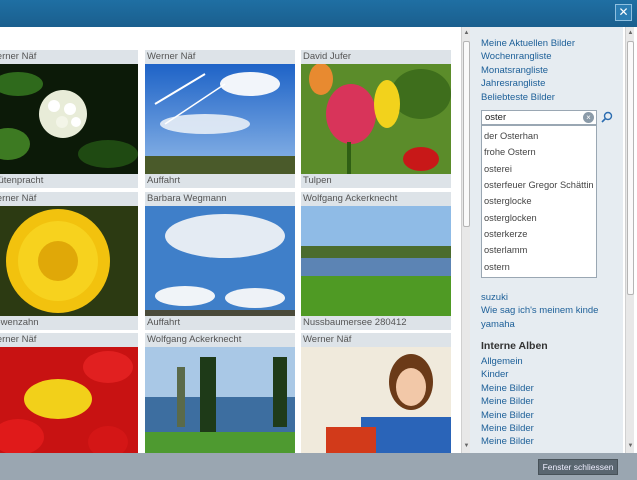  Describe the element at coordinates (623, 12) in the screenshot. I see `close-icon: ✕` at that location.